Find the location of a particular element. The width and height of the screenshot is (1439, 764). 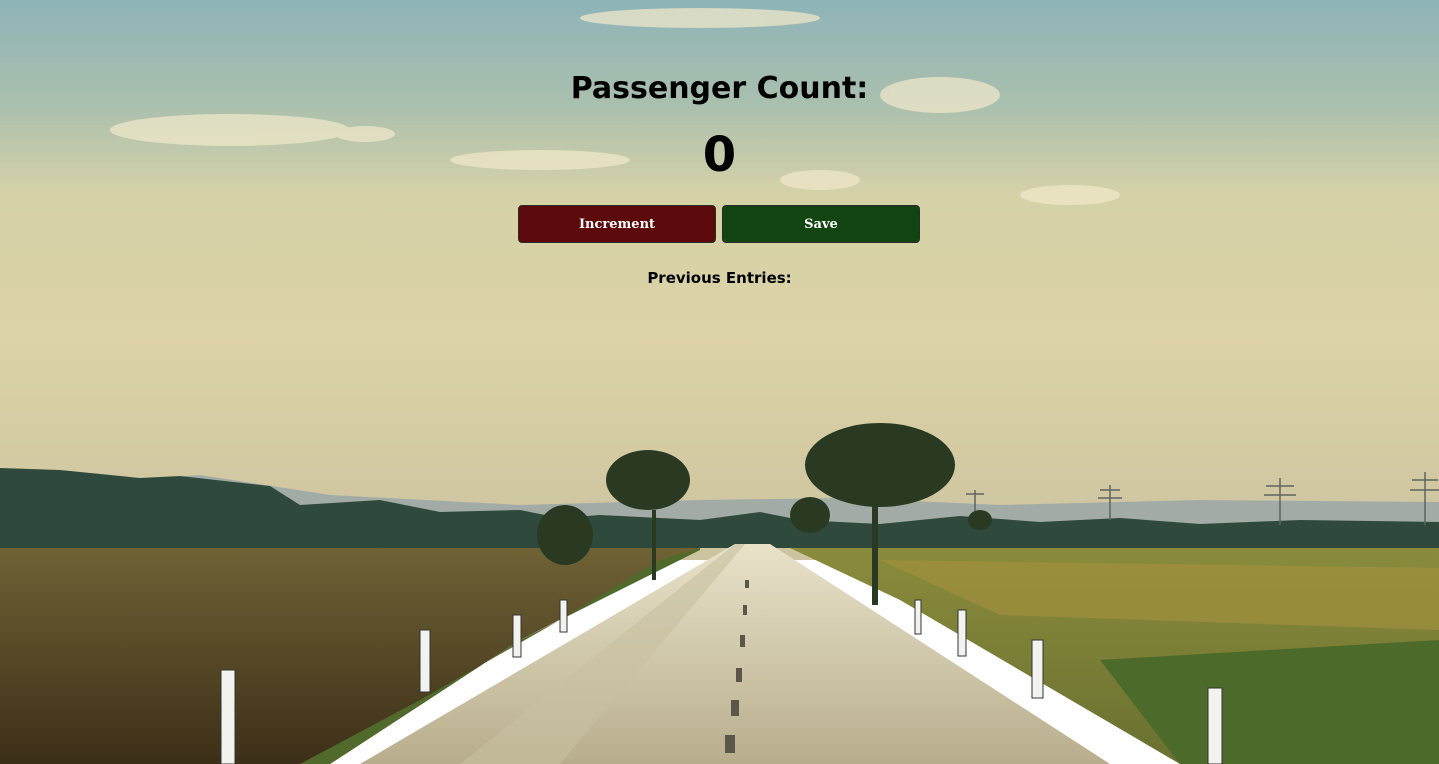

increment-button: Increment is located at coordinates (617, 224).